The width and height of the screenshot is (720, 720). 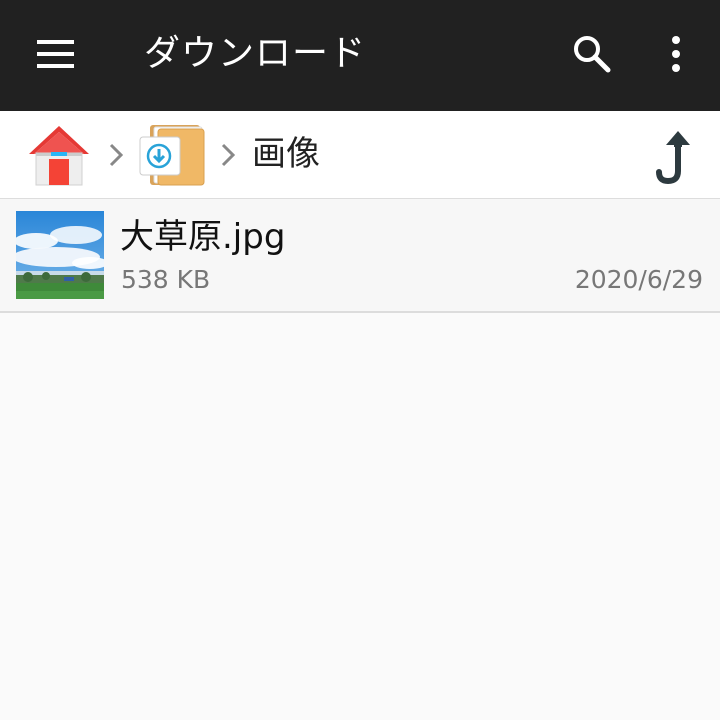 I want to click on menu-button, so click(x=56, y=54).